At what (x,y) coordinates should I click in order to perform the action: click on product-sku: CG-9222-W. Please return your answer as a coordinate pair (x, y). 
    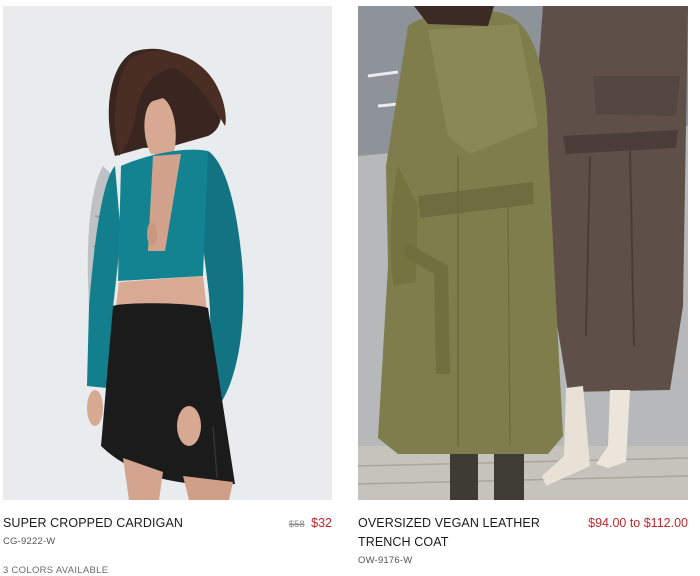
    Looking at the image, I should click on (29, 541).